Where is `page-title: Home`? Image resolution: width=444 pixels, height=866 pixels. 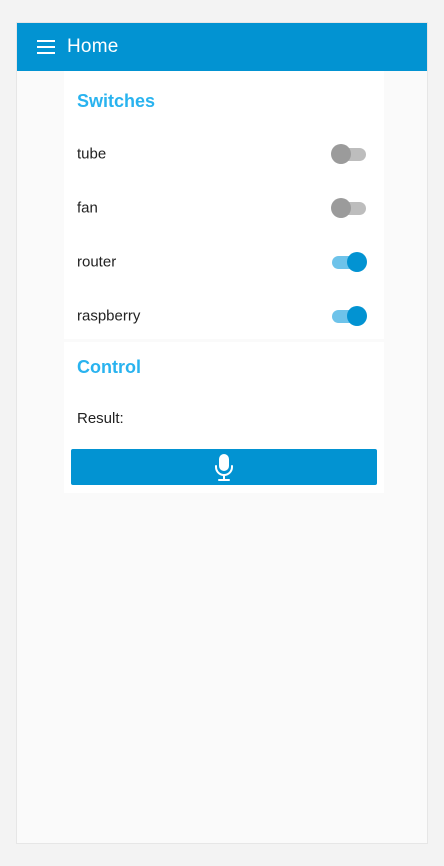
page-title: Home is located at coordinates (93, 46).